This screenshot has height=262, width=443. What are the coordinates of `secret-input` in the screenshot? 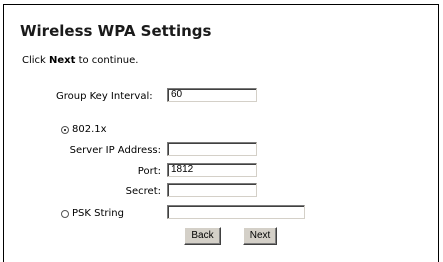 It's located at (212, 190).